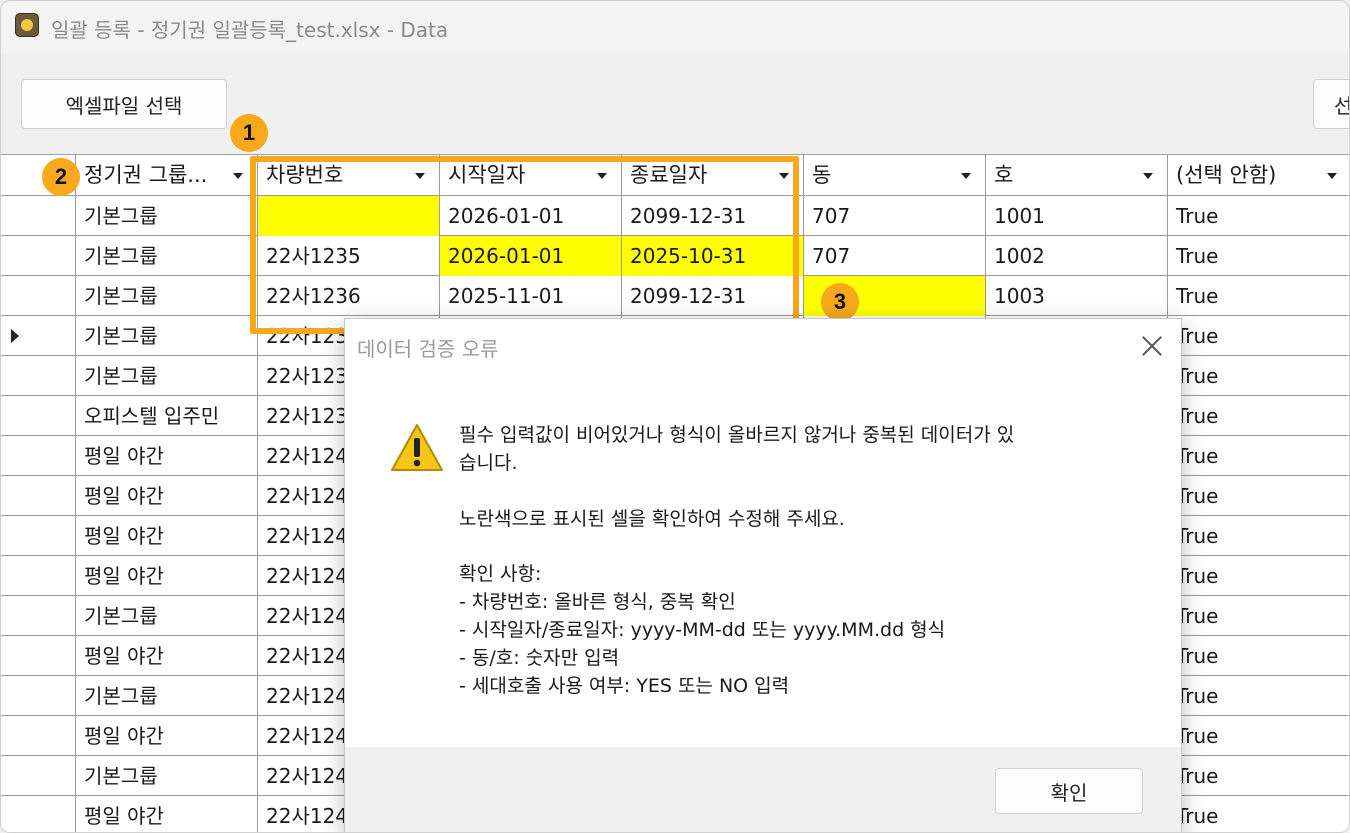  I want to click on dialog-title: 데이터 검증 오류, so click(428, 349).